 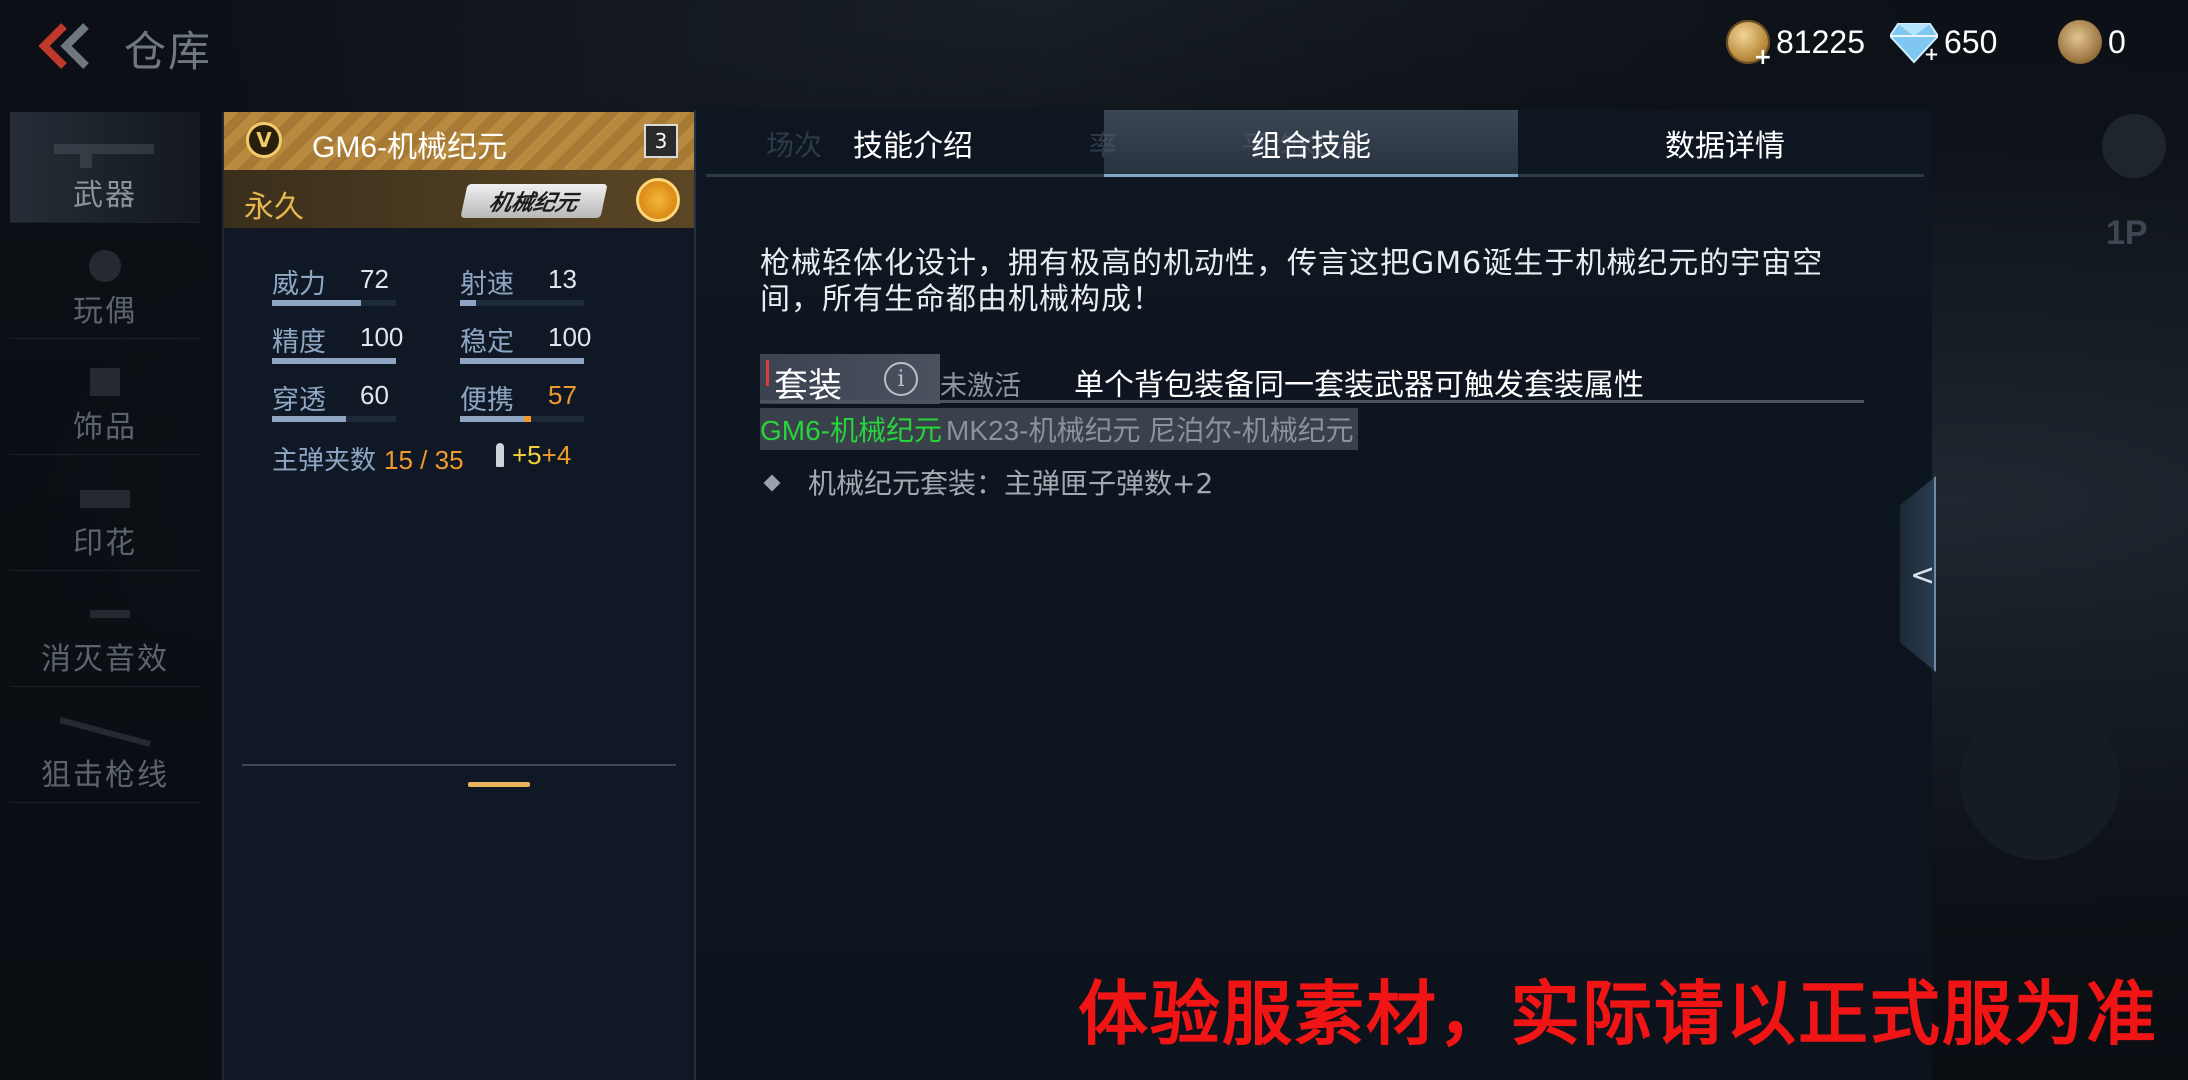 I want to click on stat-label: 便携, so click(x=487, y=400).